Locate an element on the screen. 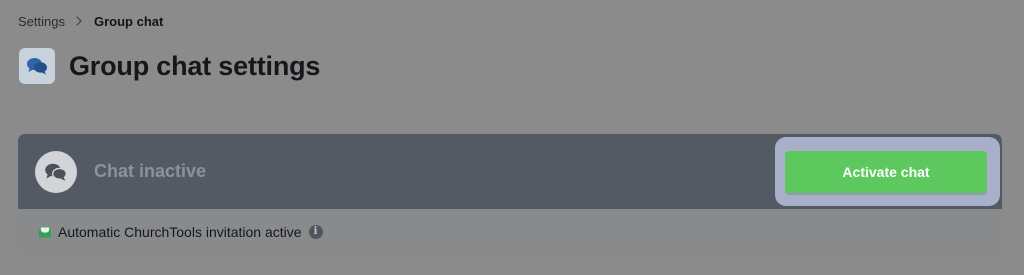 The image size is (1024, 275). chat-status-label: Chat inactive is located at coordinates (150, 171).